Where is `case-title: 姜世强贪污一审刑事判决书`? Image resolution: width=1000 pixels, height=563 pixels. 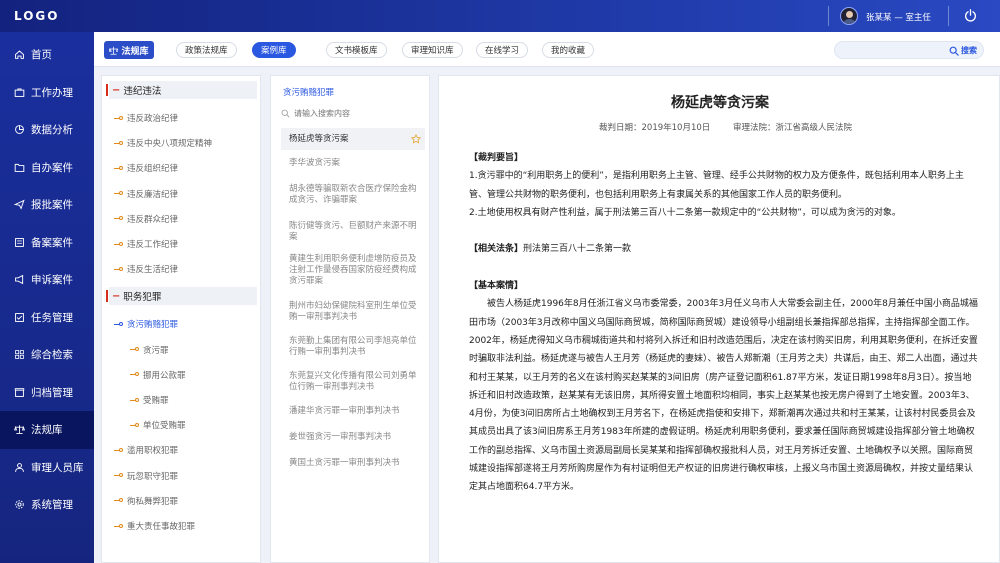
case-title: 姜世强贪污一审刑事判决书 is located at coordinates (340, 437).